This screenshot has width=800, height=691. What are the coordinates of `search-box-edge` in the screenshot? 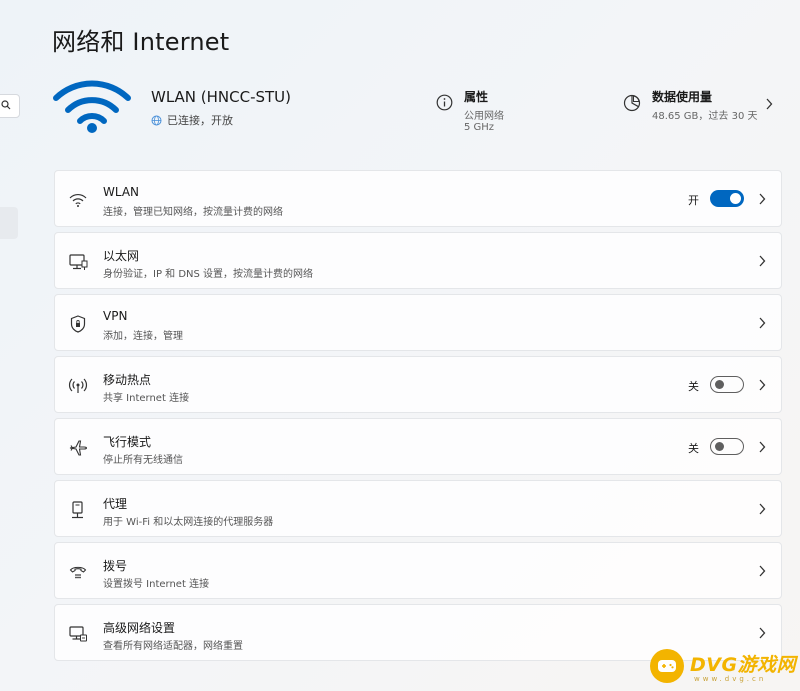 It's located at (10, 106).